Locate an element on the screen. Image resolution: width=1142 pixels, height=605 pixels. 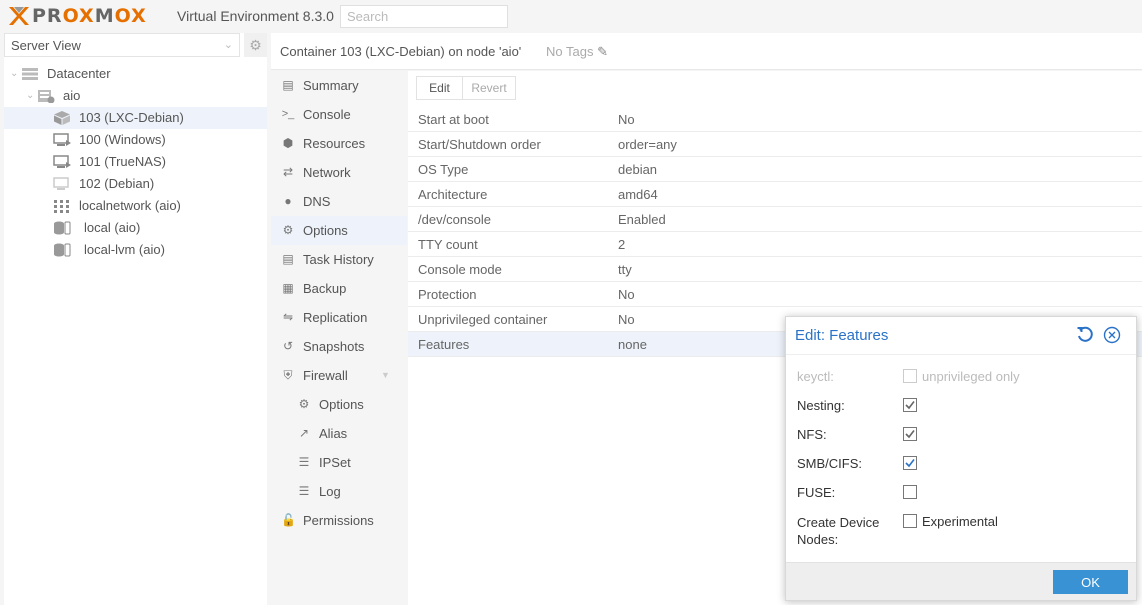
menu-item-console: >_ Console is located at coordinates (339, 114).